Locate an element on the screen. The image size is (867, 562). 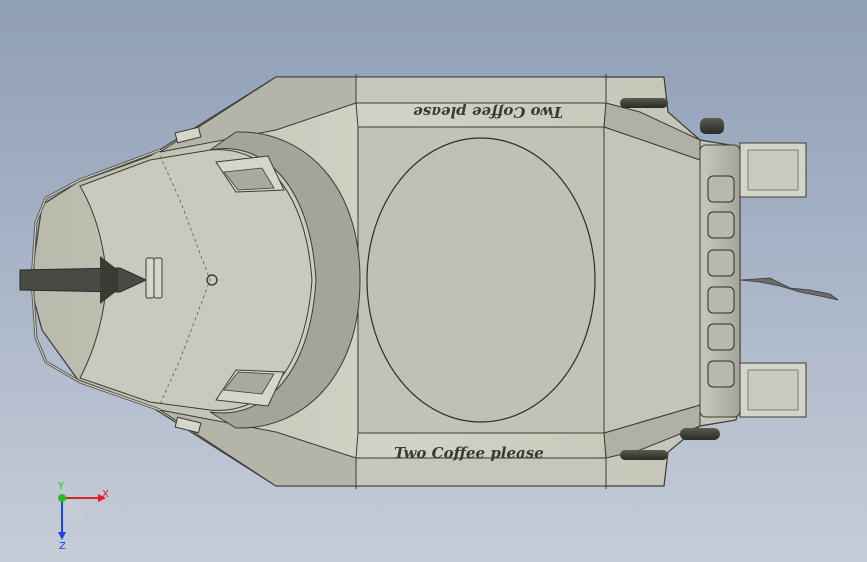
bow-cleats is located at coordinates (154, 278).